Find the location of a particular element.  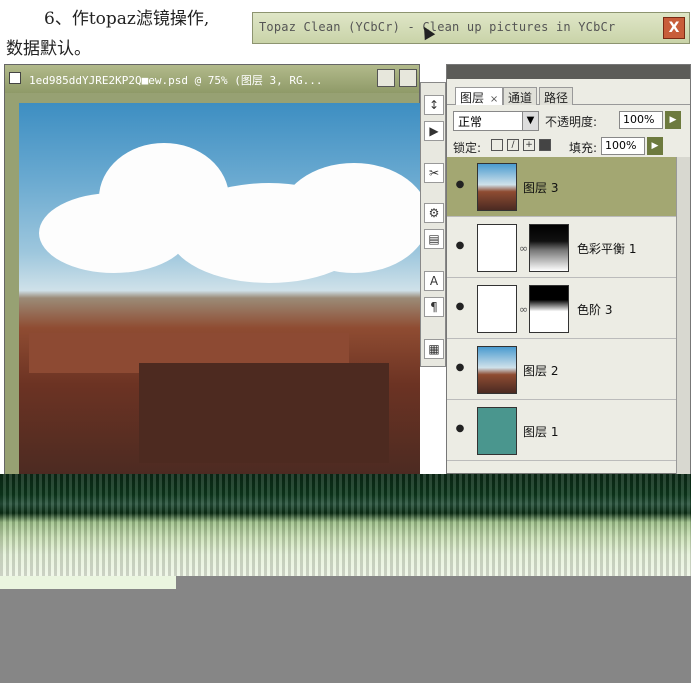

lock-position-icon: + is located at coordinates (529, 145).